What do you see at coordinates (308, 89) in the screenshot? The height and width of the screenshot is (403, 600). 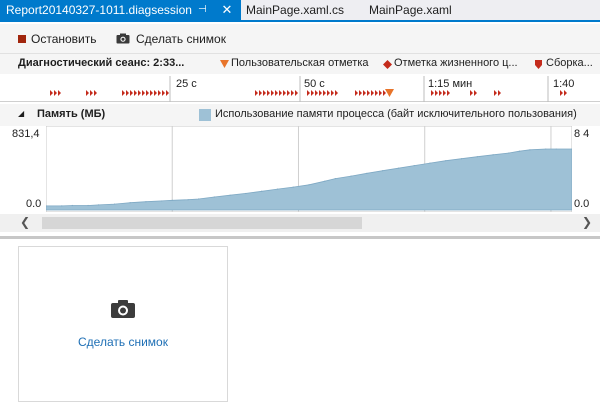 I see `timeline-markers` at bounding box center [308, 89].